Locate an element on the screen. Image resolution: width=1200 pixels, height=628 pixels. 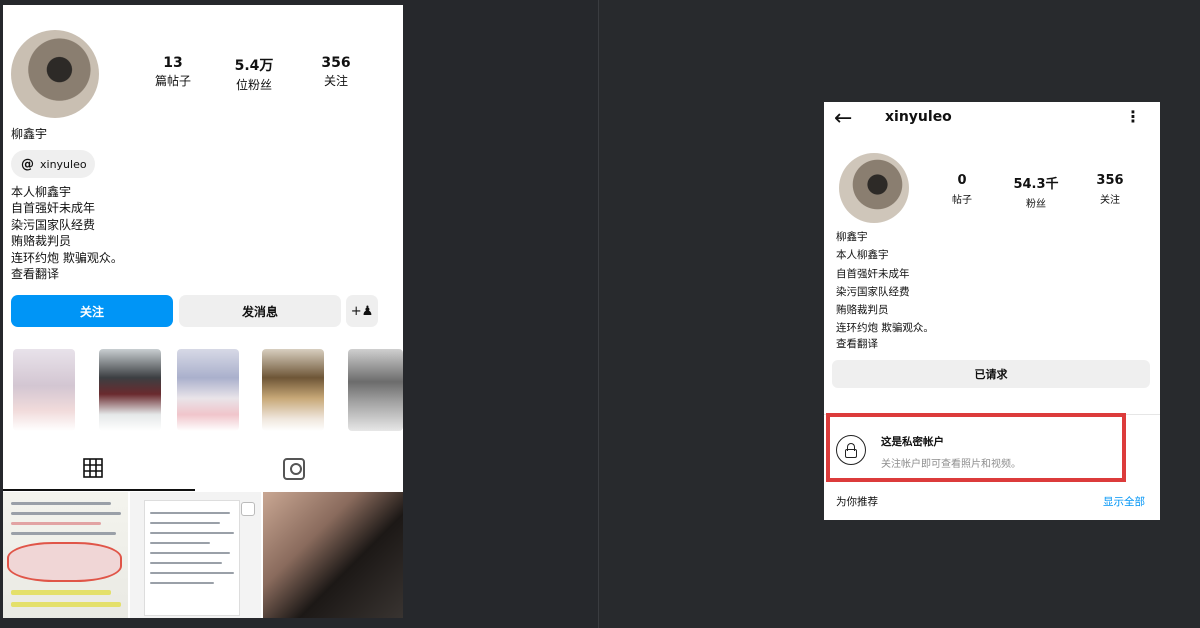
stat-posts: 13 篇帖子 is located at coordinates (173, 72).